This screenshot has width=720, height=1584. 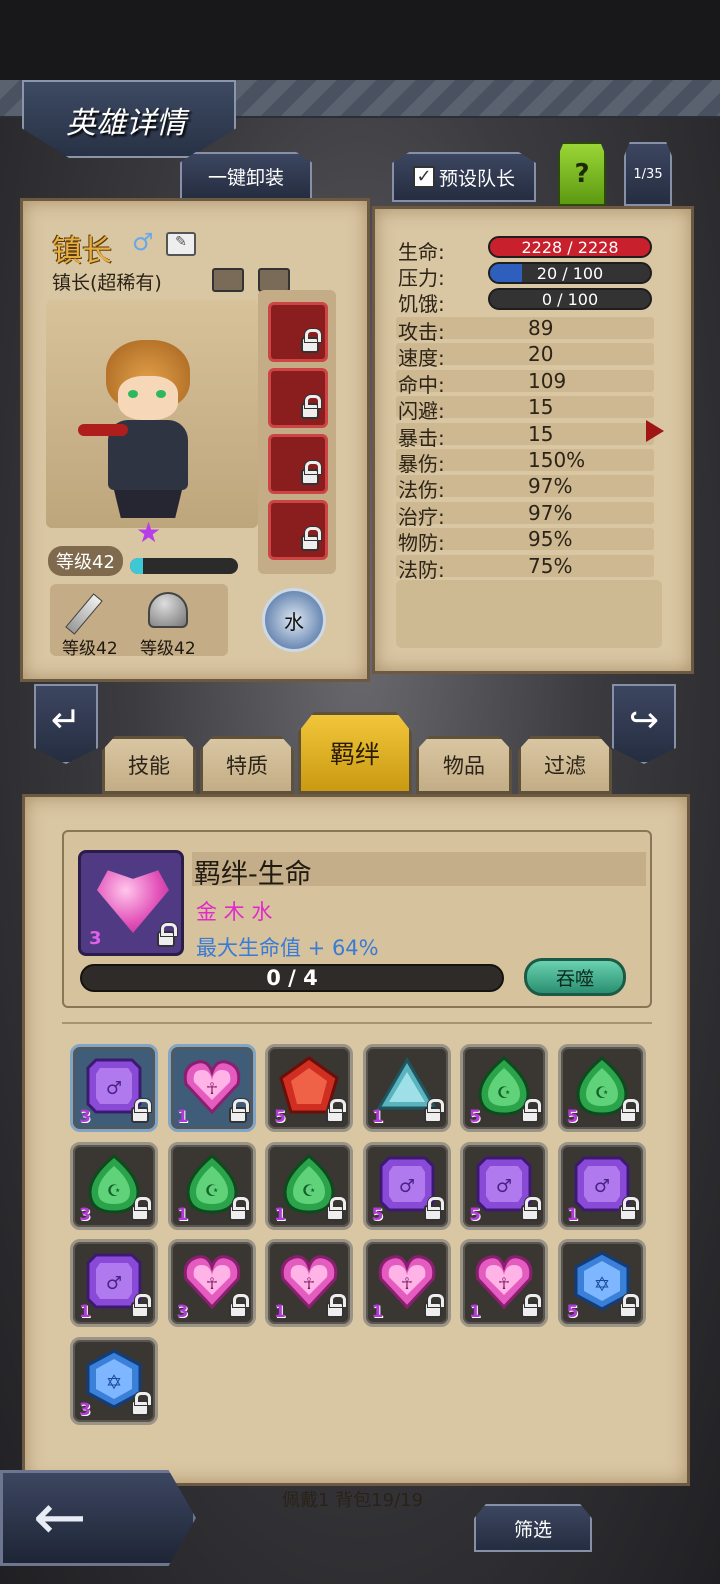 What do you see at coordinates (114, 1380) in the screenshot?
I see `gem-slot-blue-hexagon: ✡ 3` at bounding box center [114, 1380].